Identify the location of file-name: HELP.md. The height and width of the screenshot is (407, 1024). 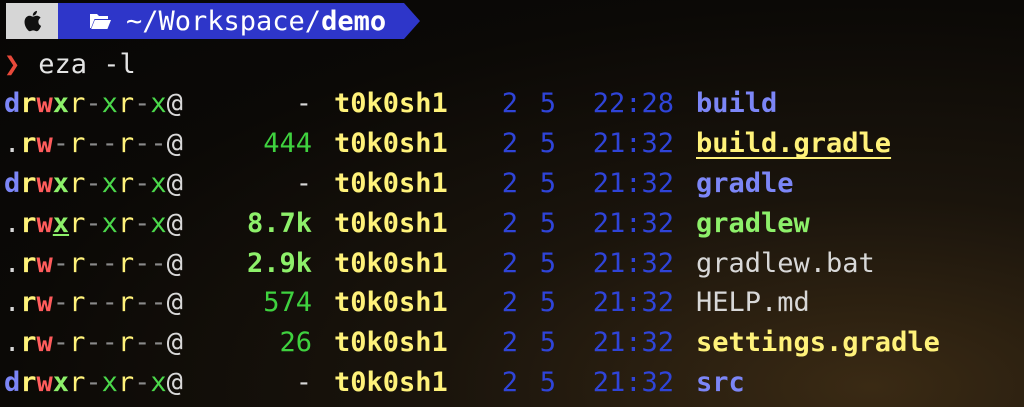
(753, 302).